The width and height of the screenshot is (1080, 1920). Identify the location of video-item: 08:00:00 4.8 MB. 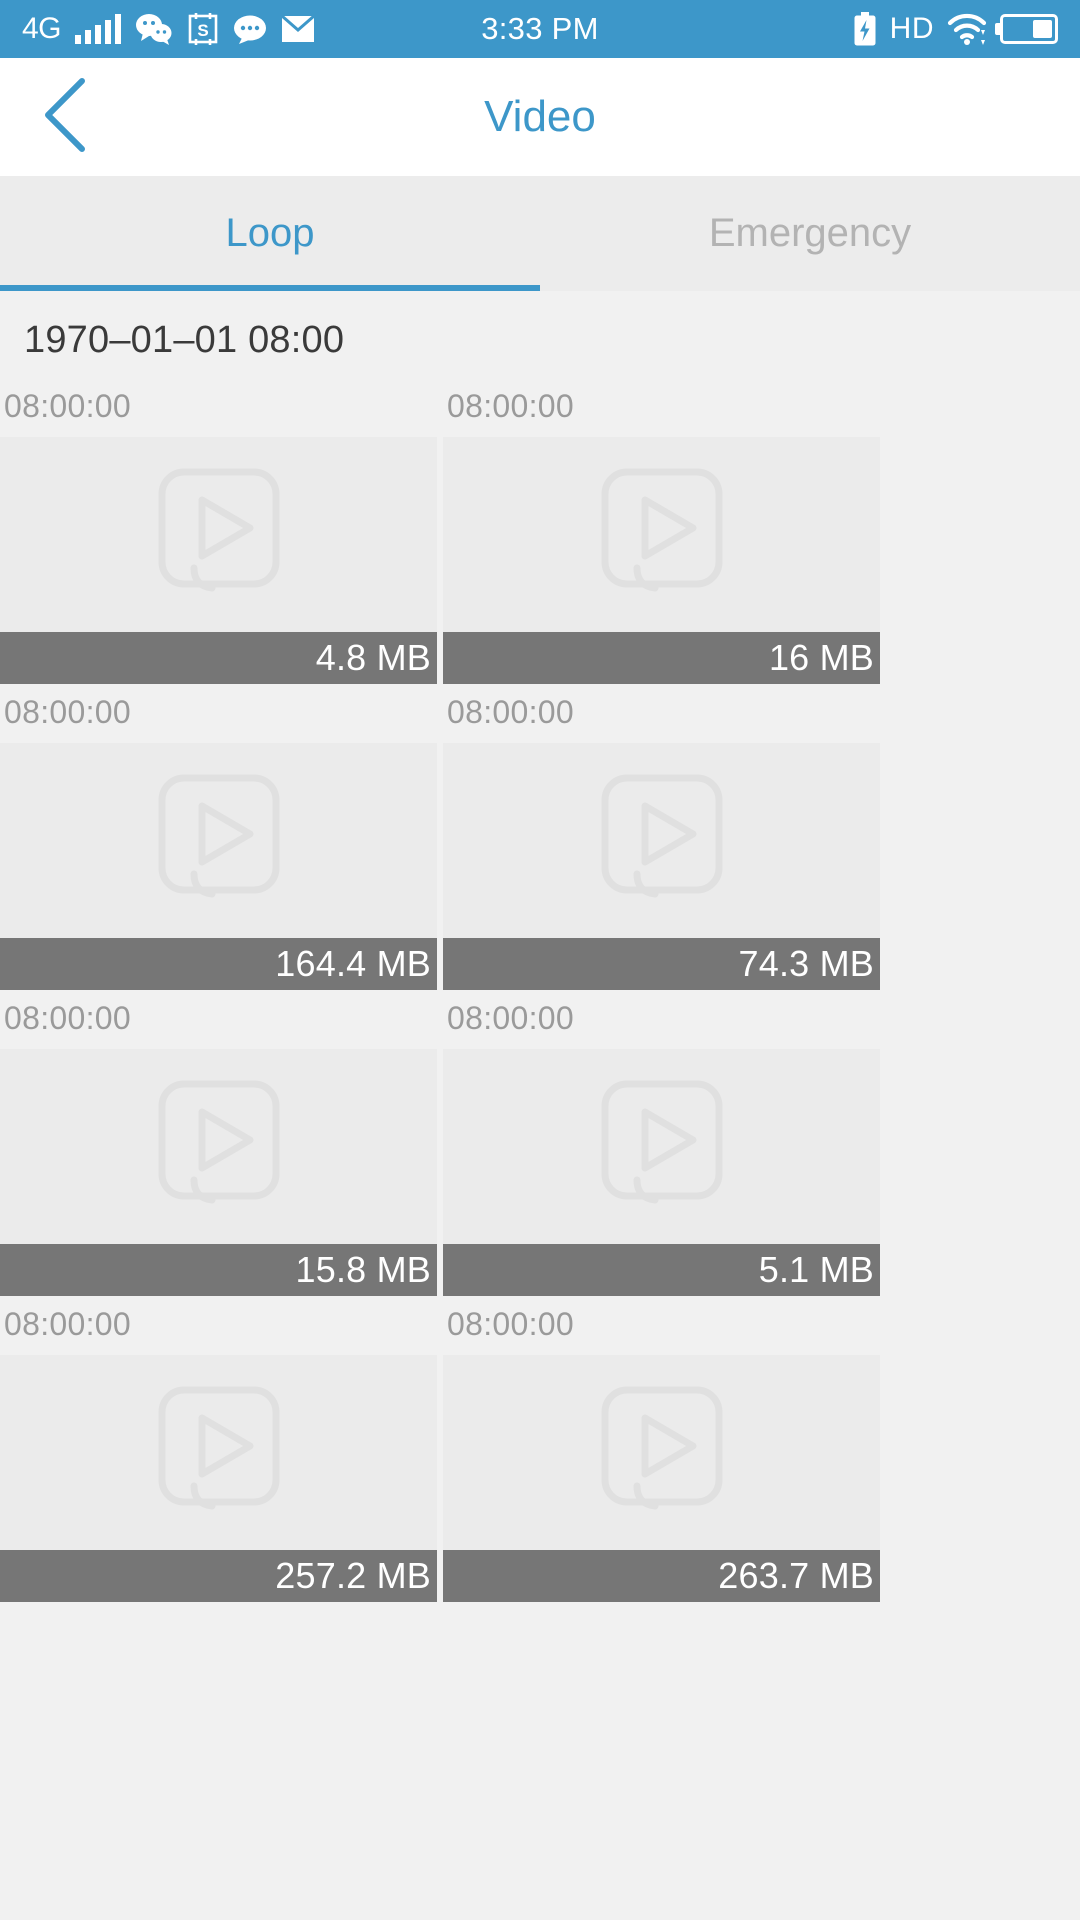
(218, 534).